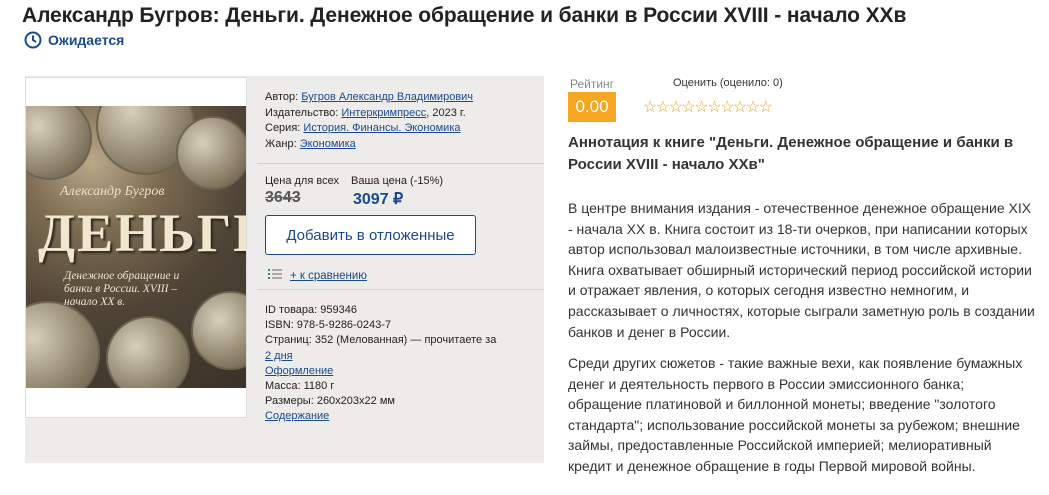  Describe the element at coordinates (33, 40) in the screenshot. I see `clock-icon` at that location.